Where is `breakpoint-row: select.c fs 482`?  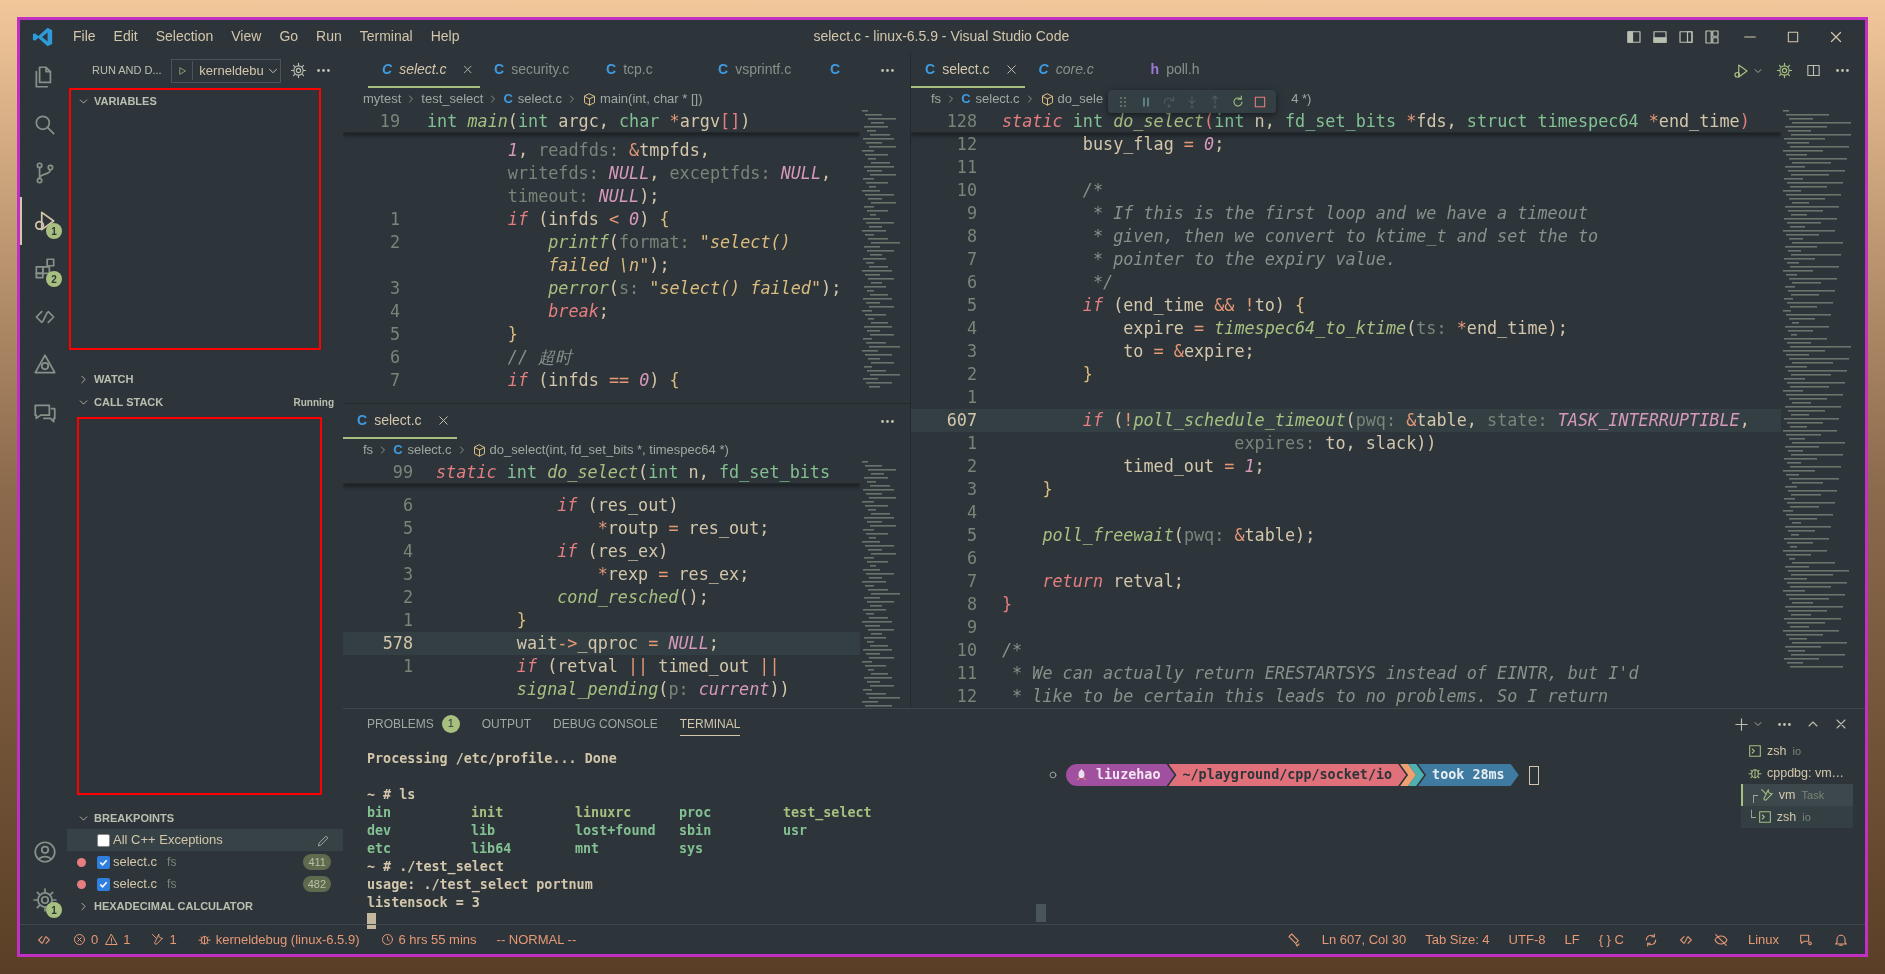
breakpoint-row: select.c fs 482 is located at coordinates (205, 884).